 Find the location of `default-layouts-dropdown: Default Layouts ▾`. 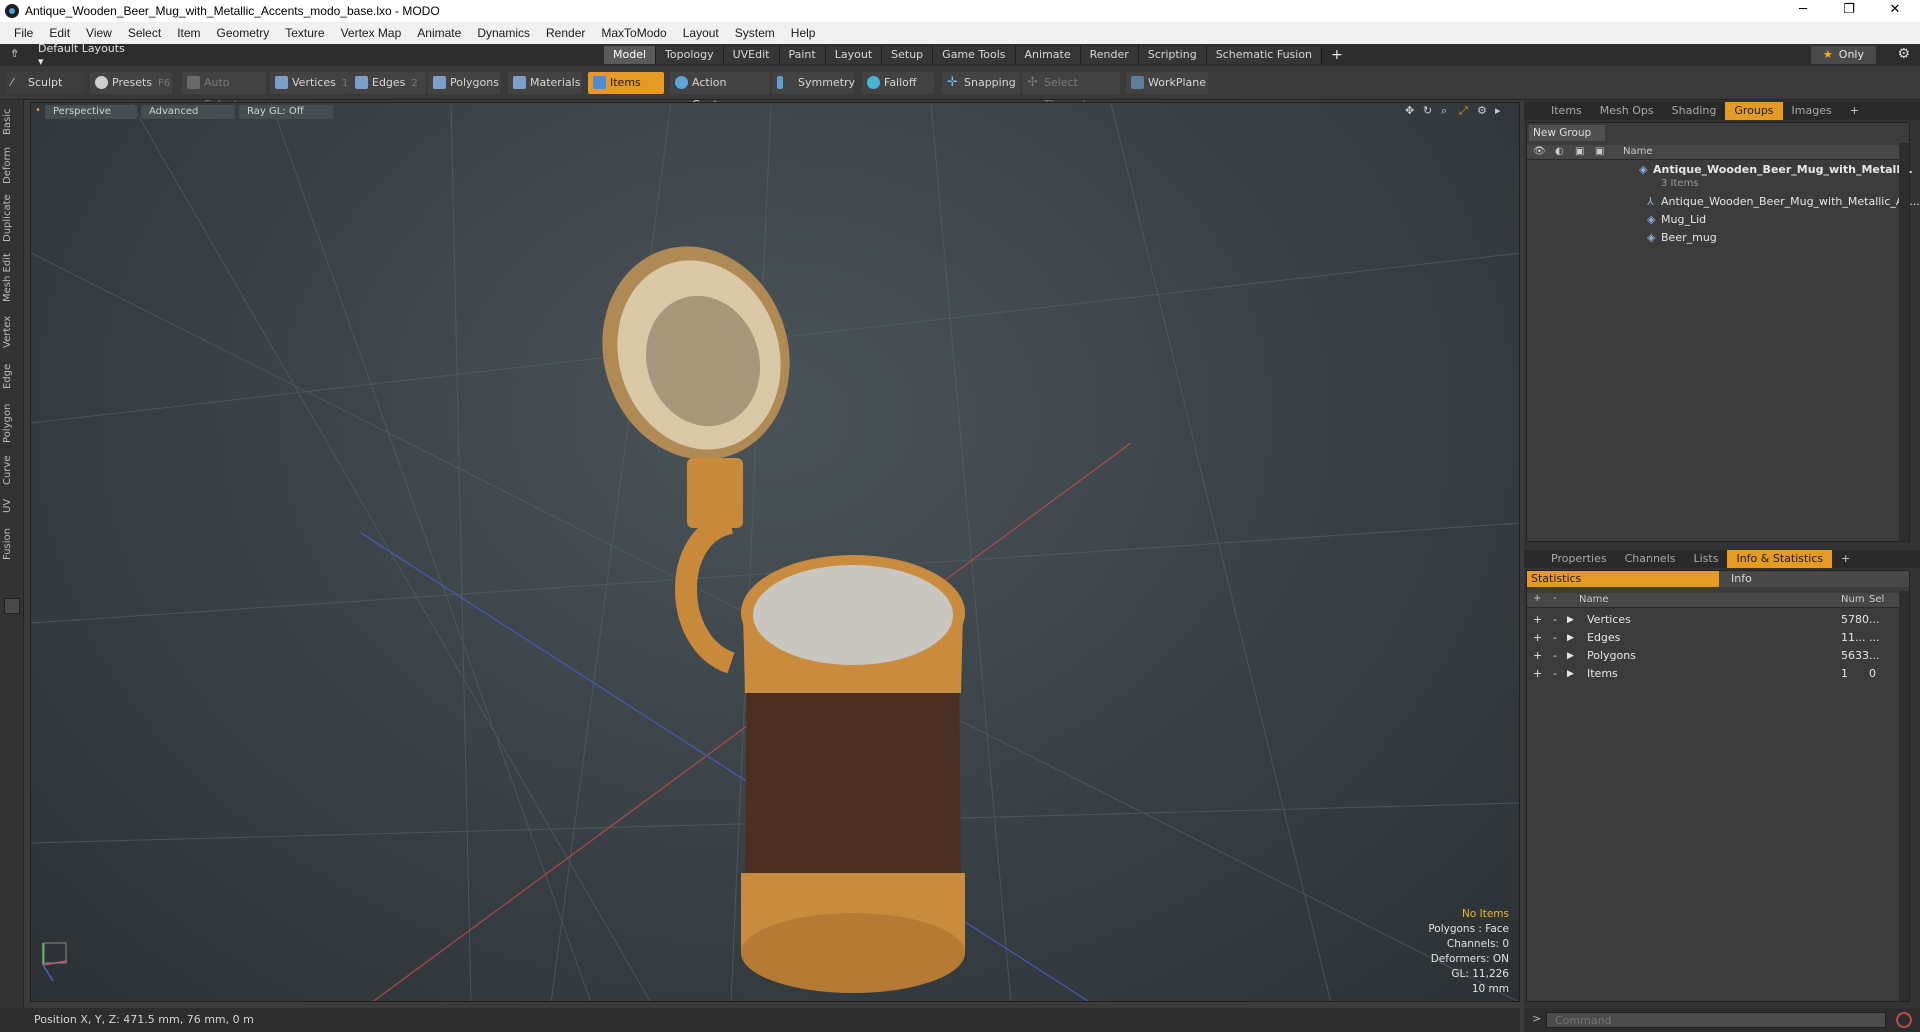

default-layouts-dropdown: Default Layouts ▾ is located at coordinates (83, 55).